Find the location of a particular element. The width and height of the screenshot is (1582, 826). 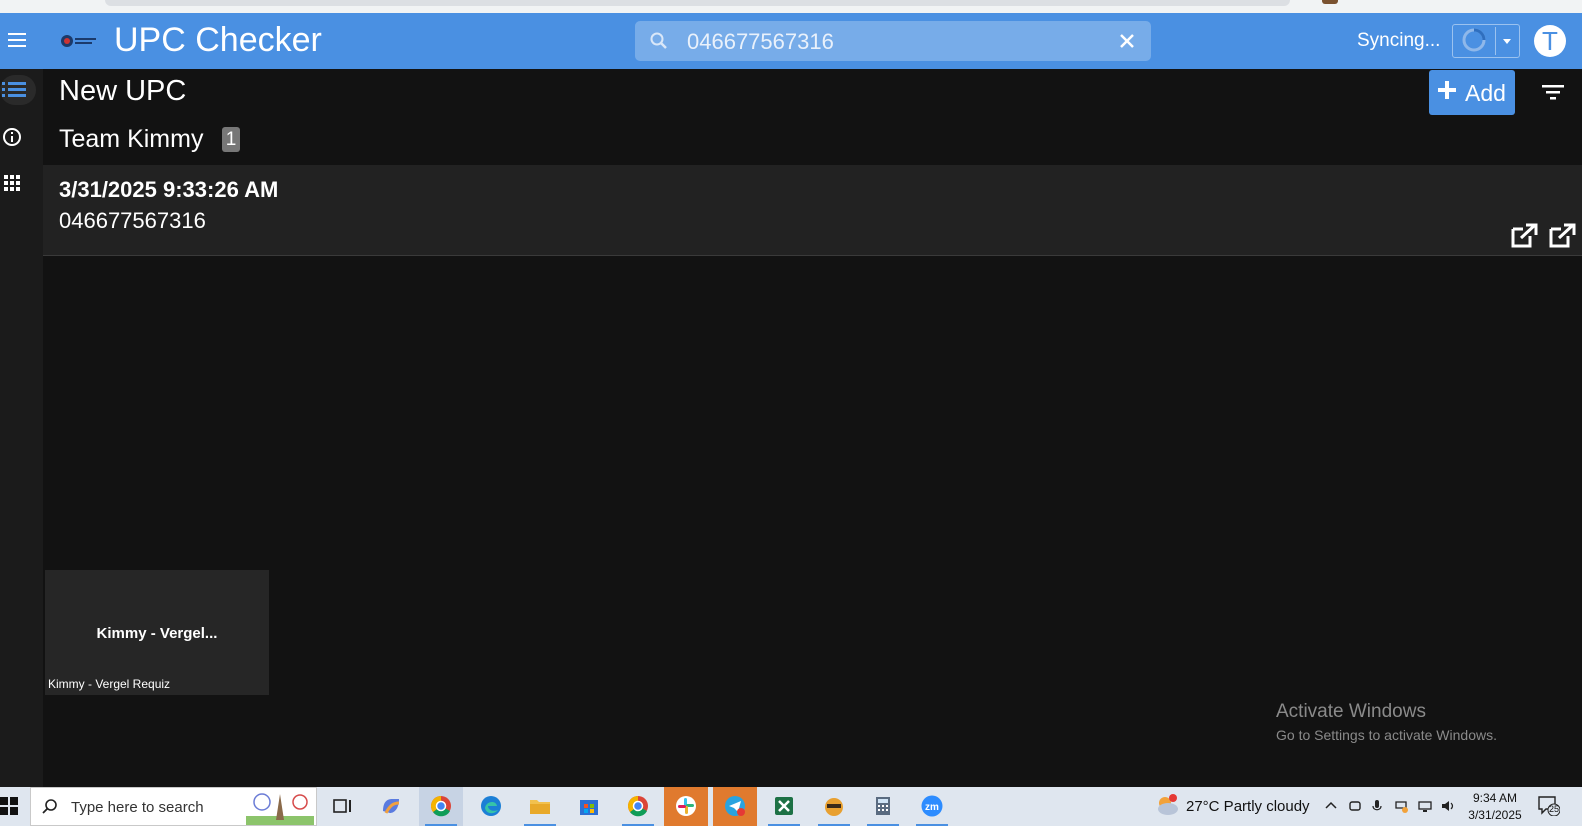

svg-text: zm is located at coordinates (932, 807).